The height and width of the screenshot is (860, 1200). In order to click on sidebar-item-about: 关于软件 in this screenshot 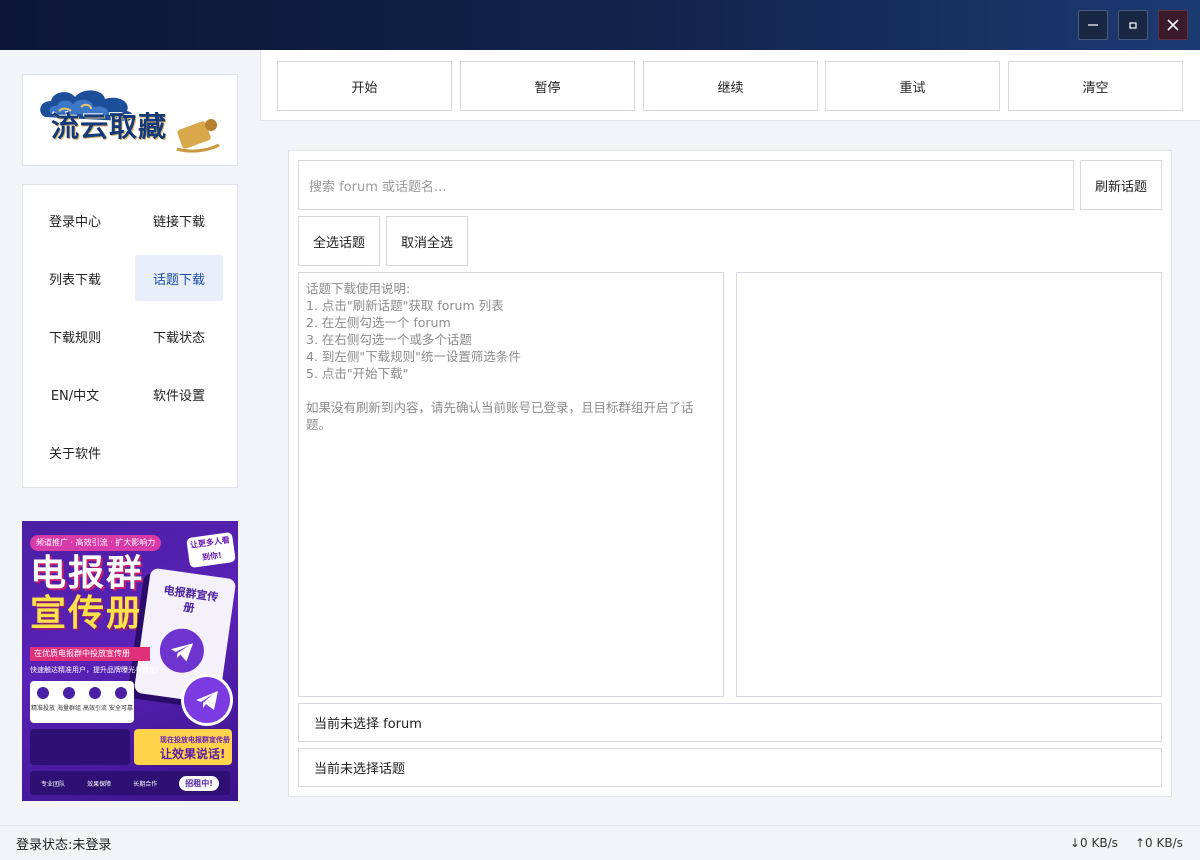, I will do `click(75, 452)`.